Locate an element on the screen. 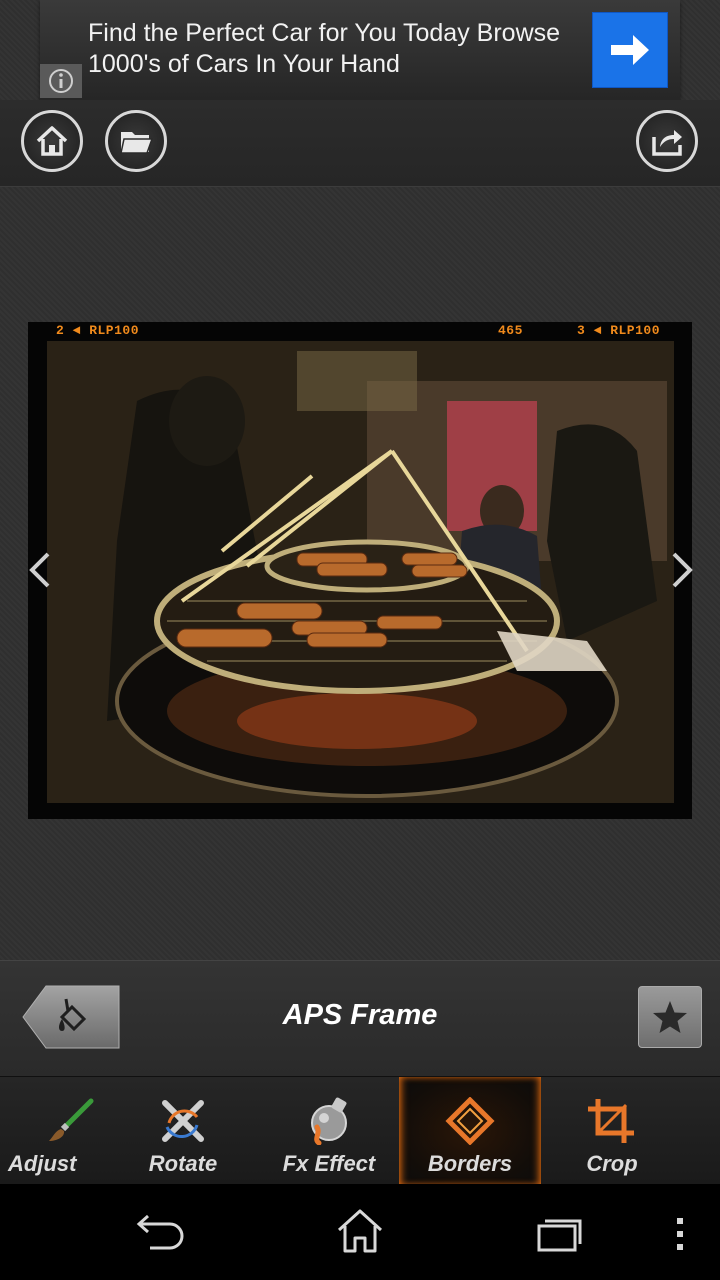 This screenshot has width=720, height=1280. star-icon is located at coordinates (670, 1017).